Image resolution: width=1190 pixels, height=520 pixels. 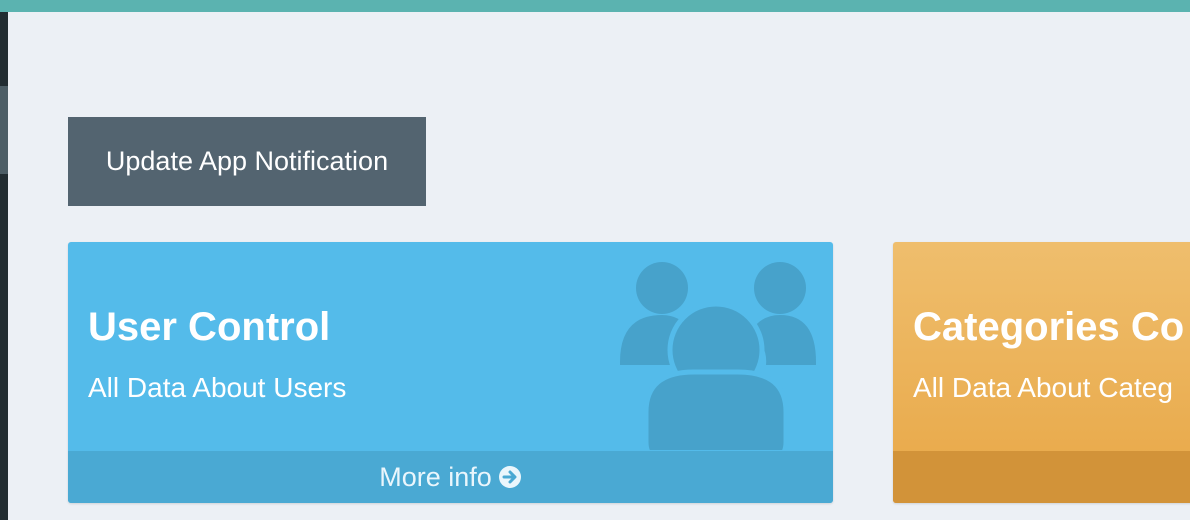 What do you see at coordinates (1041, 477) in the screenshot?
I see `more-info-link` at bounding box center [1041, 477].